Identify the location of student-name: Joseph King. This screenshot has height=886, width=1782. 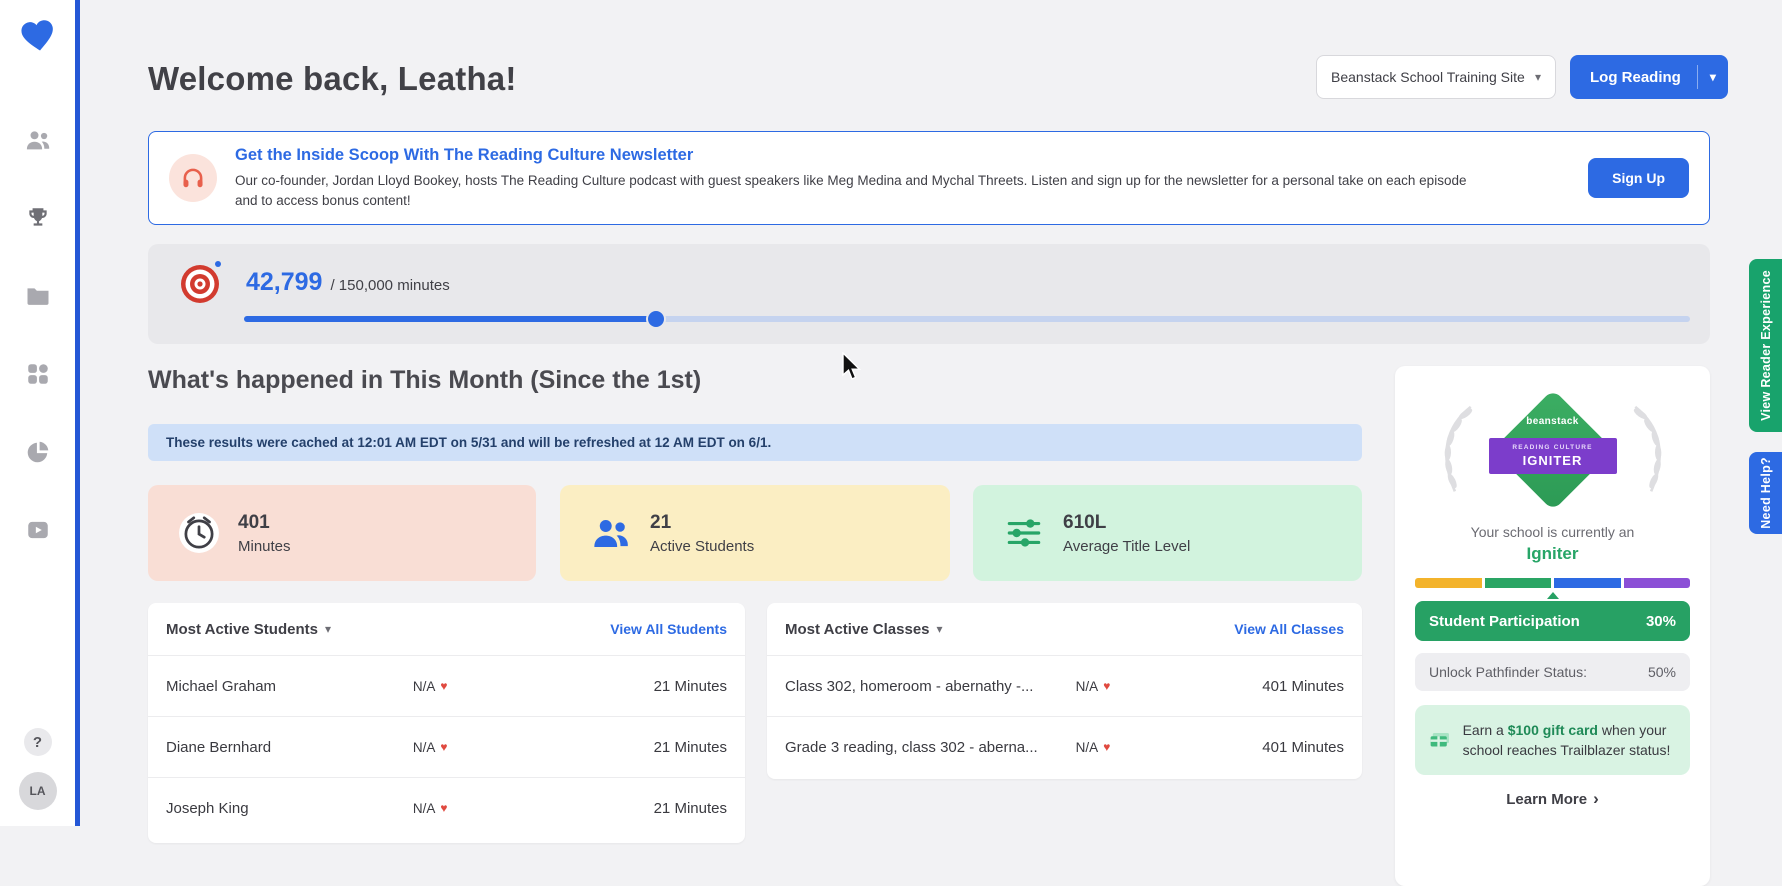
(207, 808).